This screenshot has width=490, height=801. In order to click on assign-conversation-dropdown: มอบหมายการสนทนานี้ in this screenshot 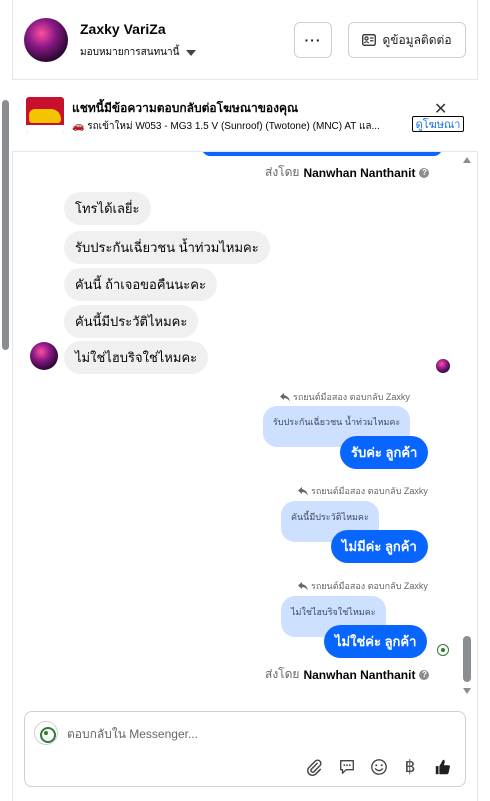, I will do `click(138, 52)`.